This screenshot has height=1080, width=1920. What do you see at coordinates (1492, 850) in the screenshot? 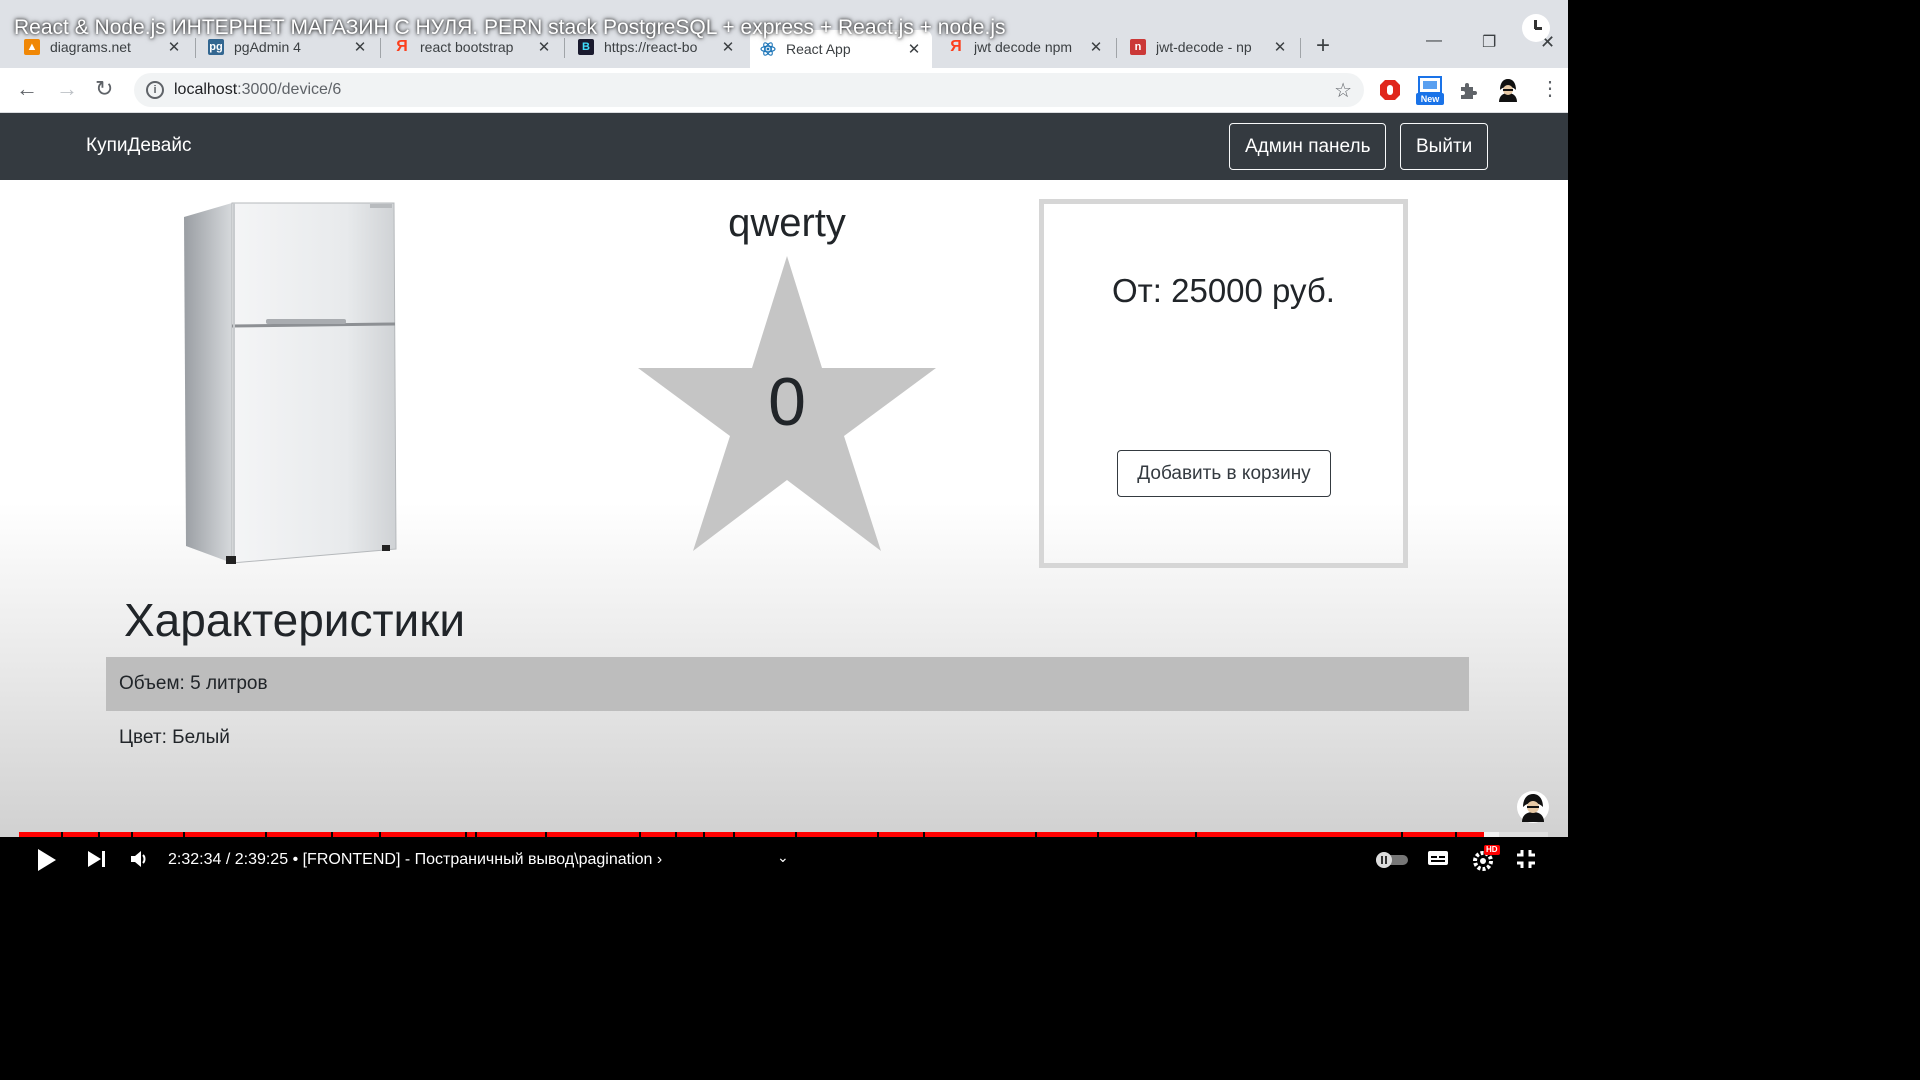
I see `hd-badge: HD` at bounding box center [1492, 850].